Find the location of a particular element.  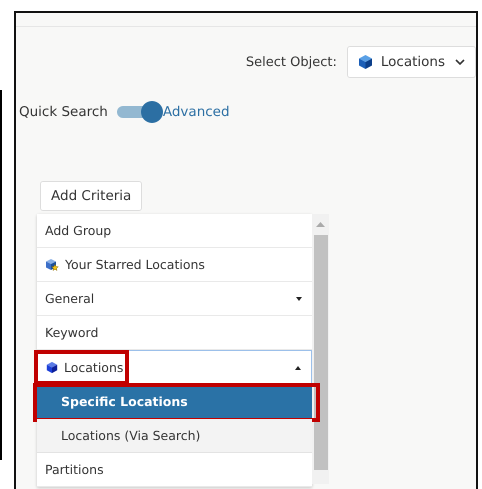

quick-search-label: Quick Search is located at coordinates (63, 112).